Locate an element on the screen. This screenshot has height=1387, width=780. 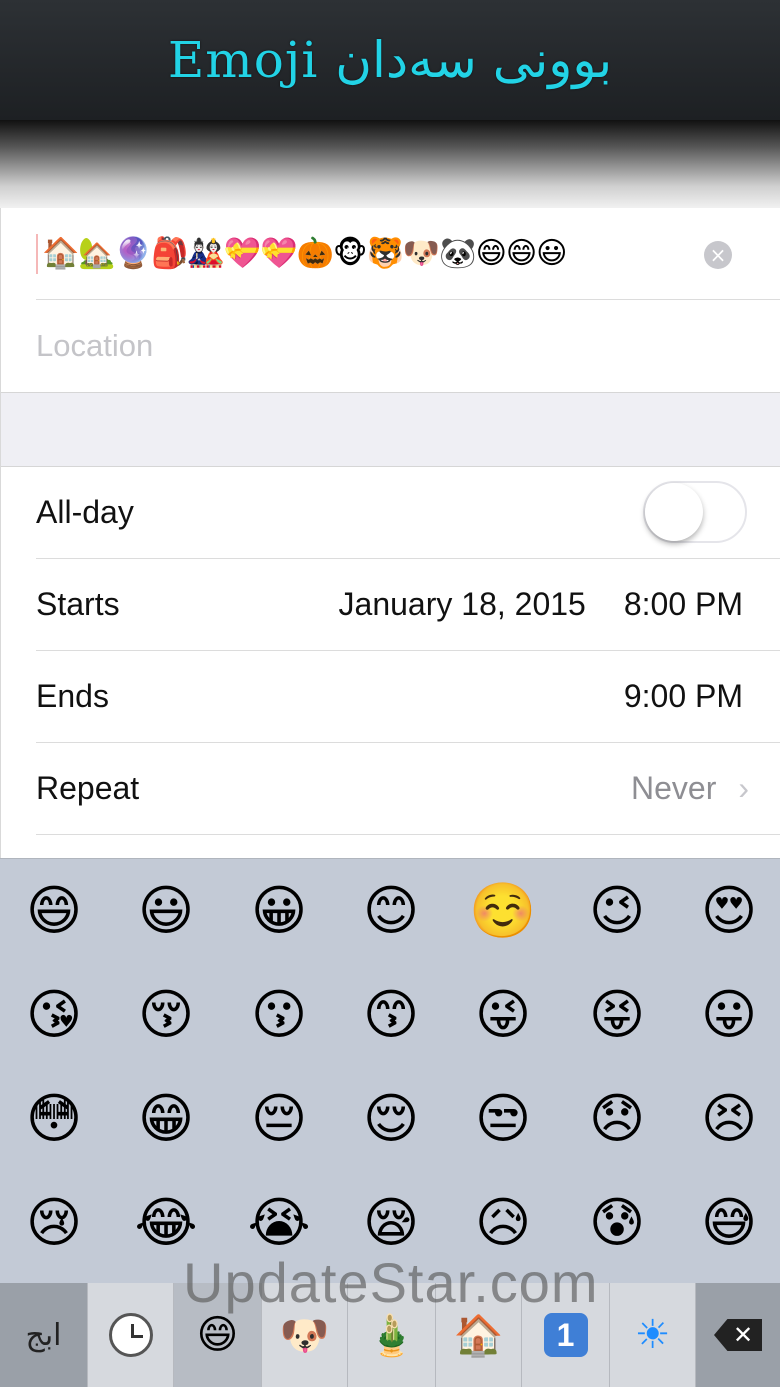
banner-shadow is located at coordinates (390, 164).